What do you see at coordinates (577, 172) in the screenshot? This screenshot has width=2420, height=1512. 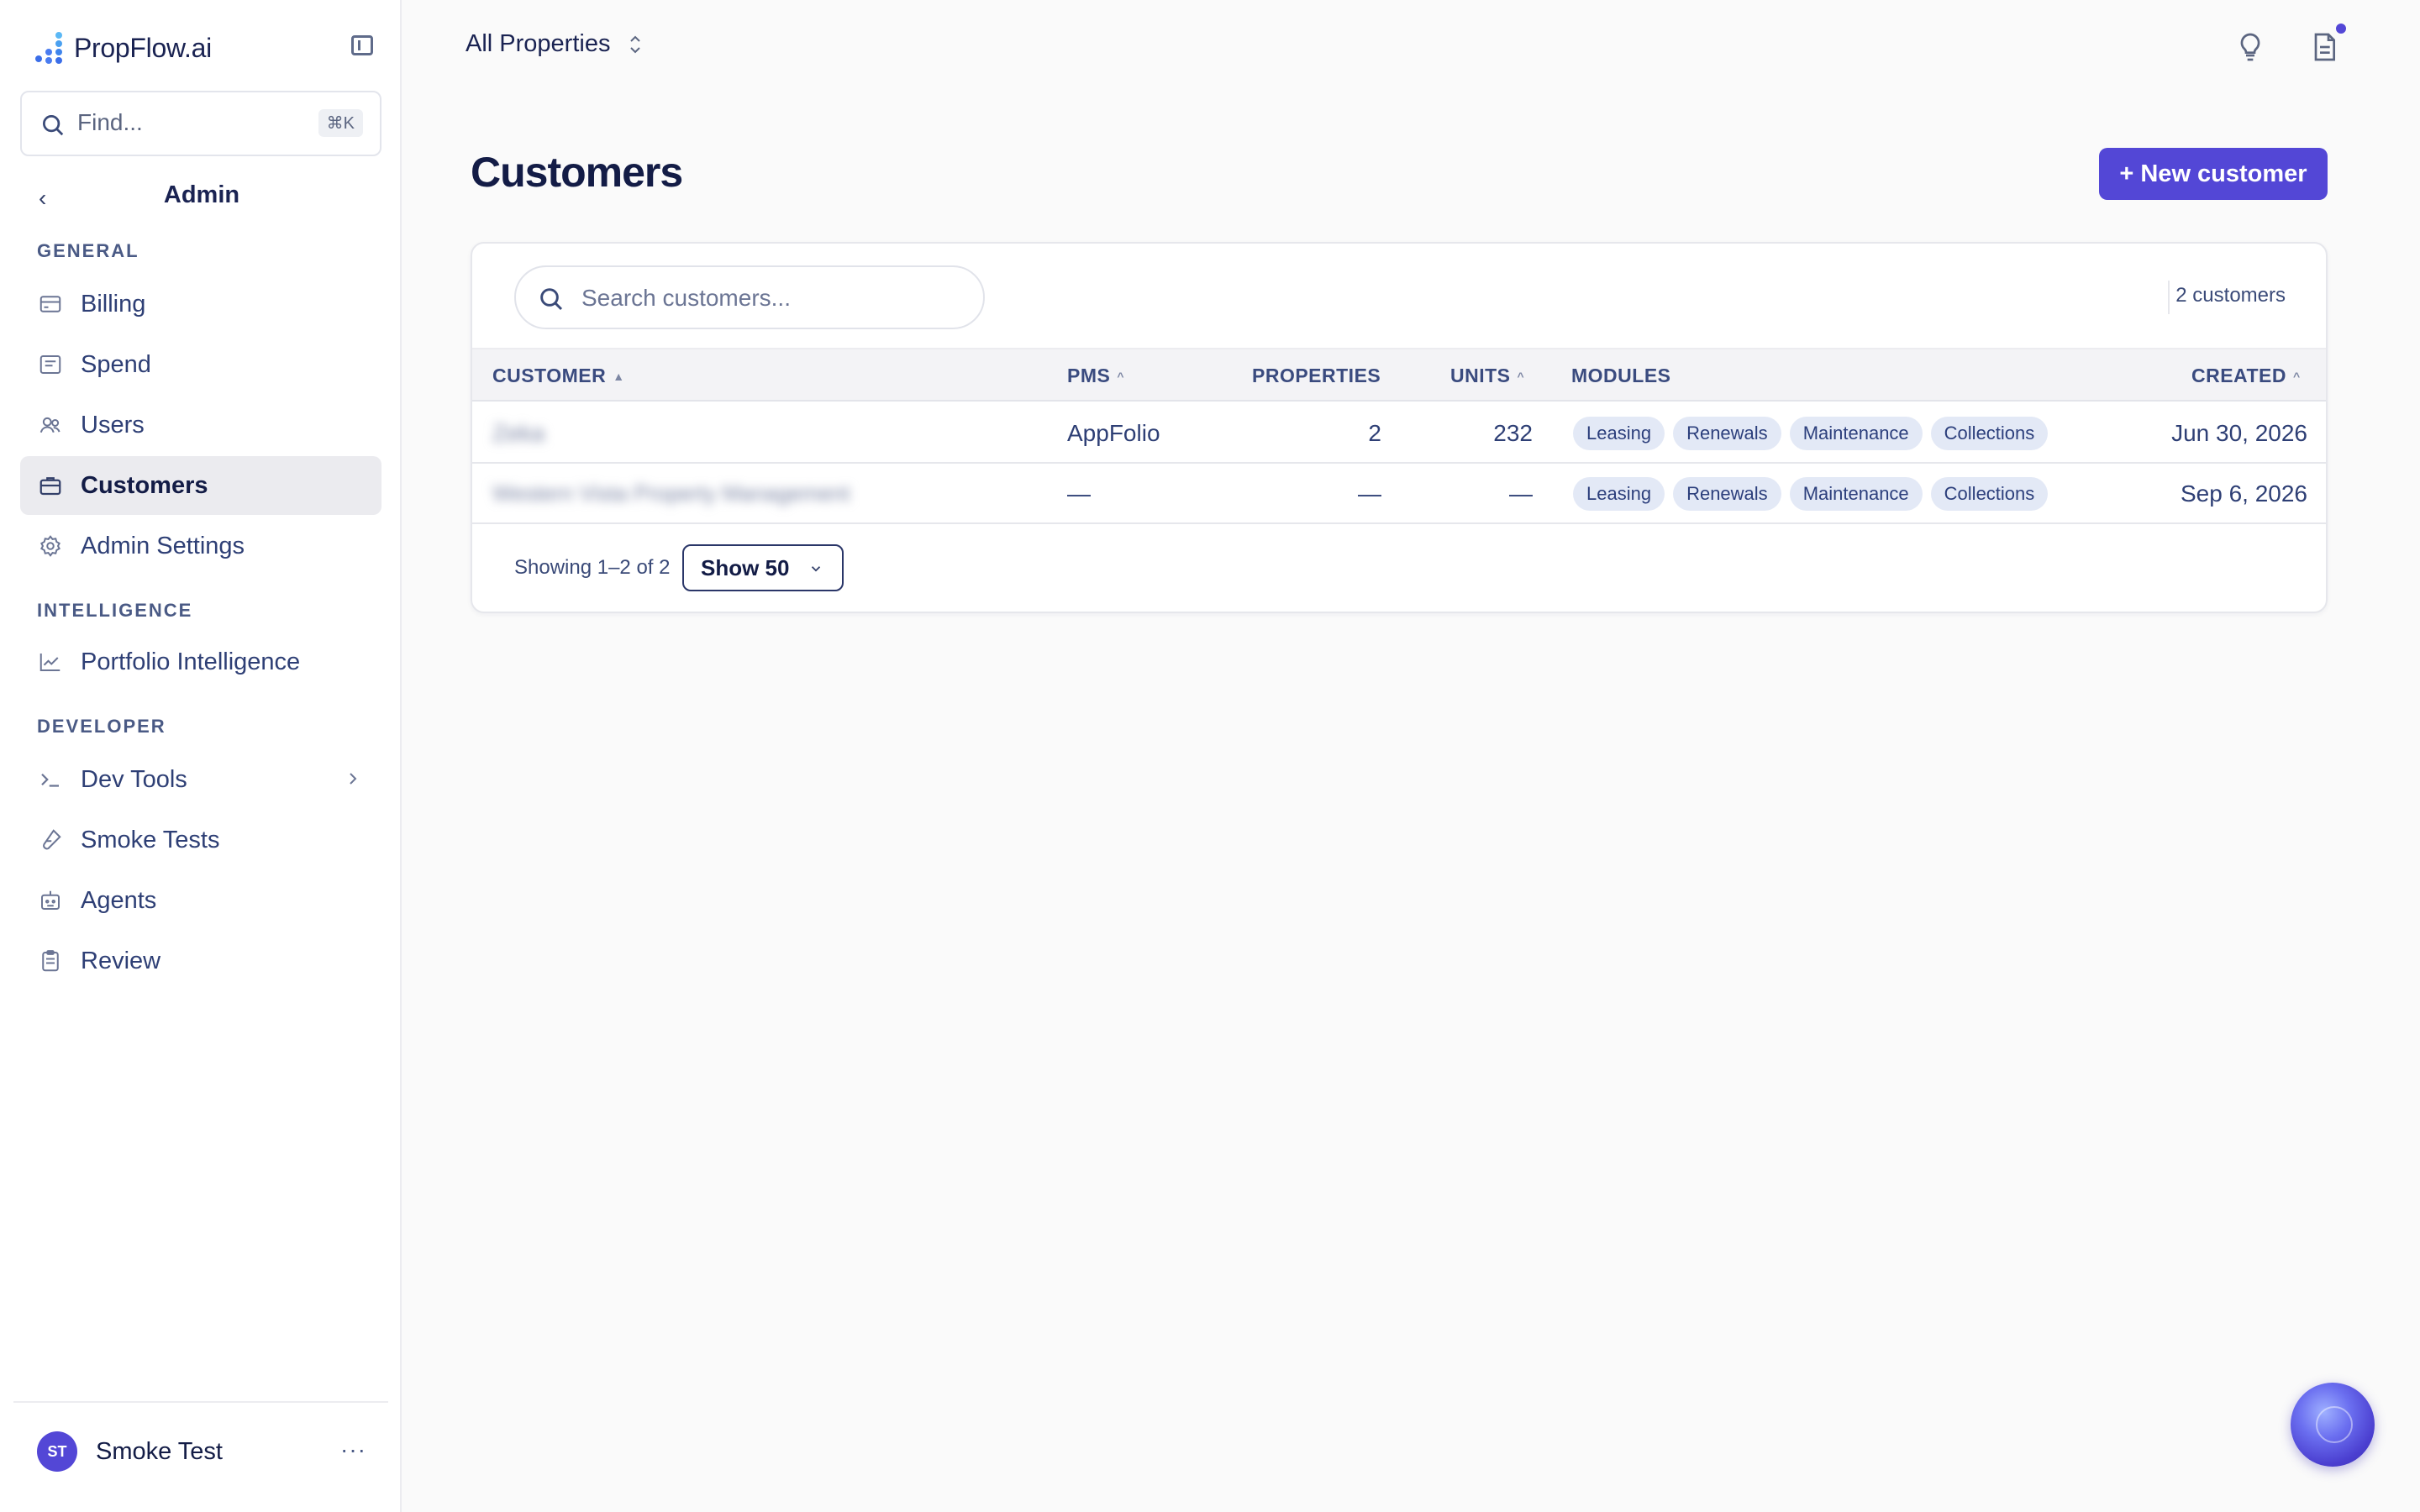 I see `page-title: Customers` at bounding box center [577, 172].